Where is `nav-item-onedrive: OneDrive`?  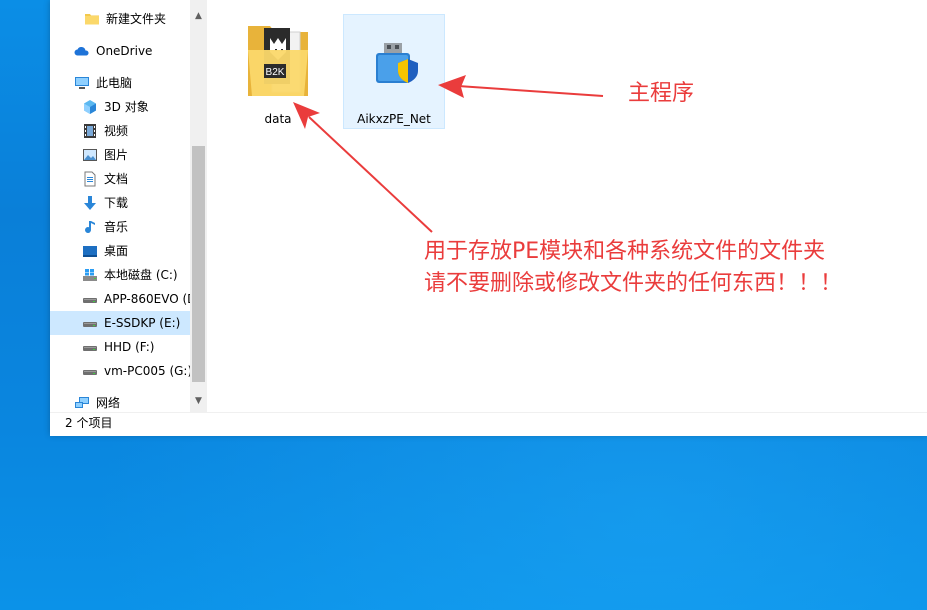
nav-item-onedrive: OneDrive is located at coordinates (113, 51).